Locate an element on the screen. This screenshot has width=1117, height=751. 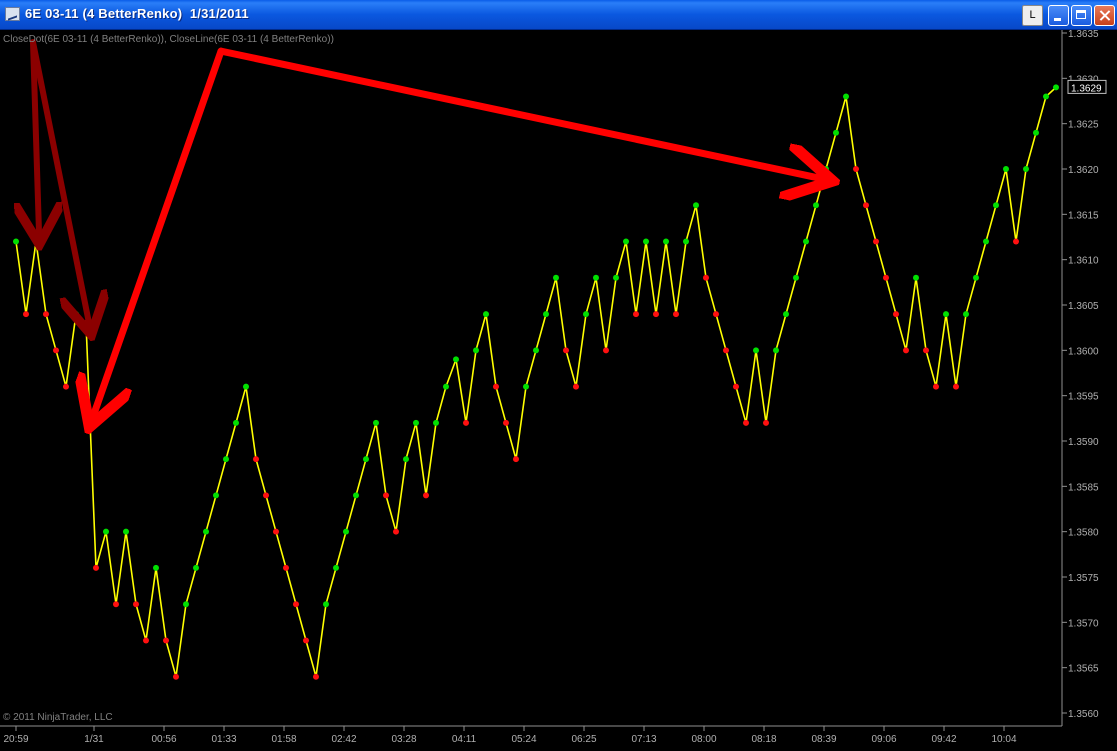
minimize-button is located at coordinates (1058, 15).